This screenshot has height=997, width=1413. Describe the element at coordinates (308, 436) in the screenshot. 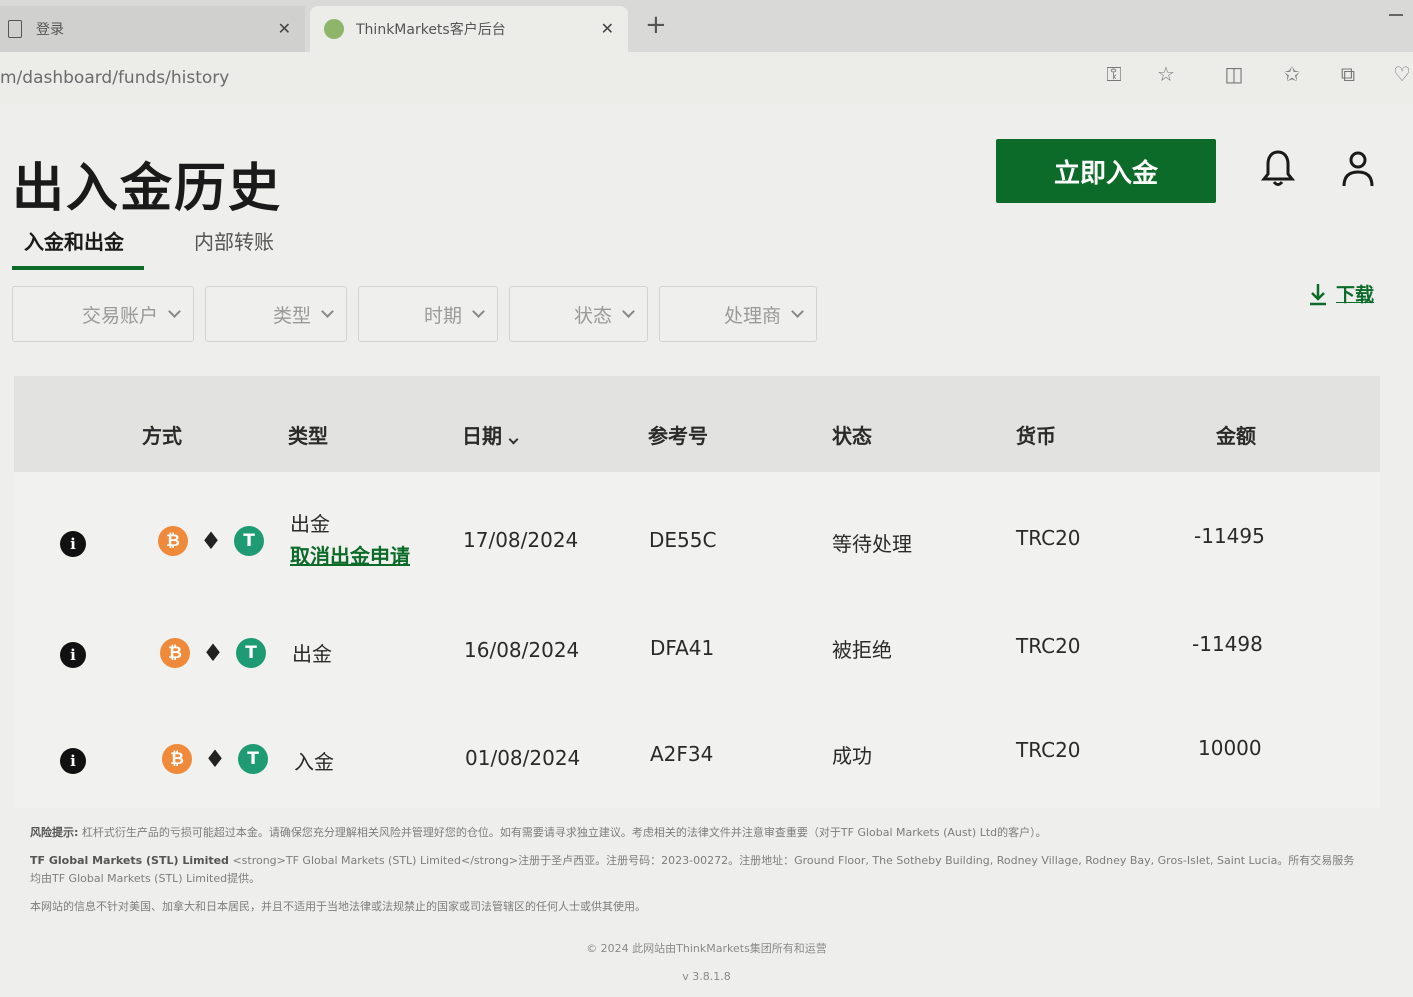

I see `col-type: 类型` at that location.